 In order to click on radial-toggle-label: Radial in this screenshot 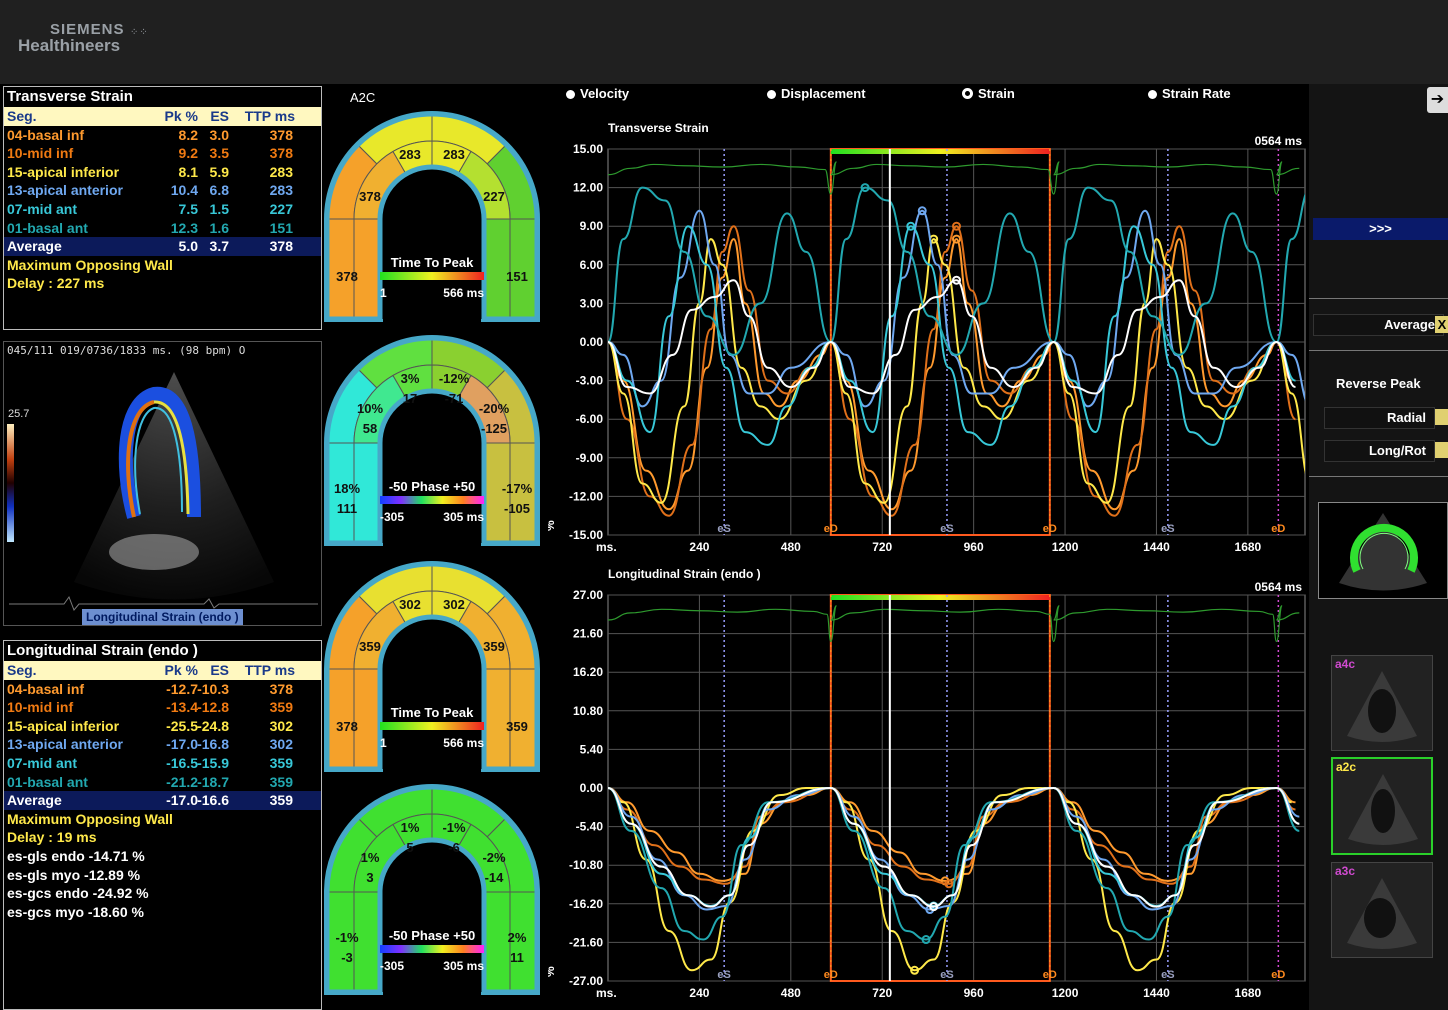, I will do `click(1379, 418)`.